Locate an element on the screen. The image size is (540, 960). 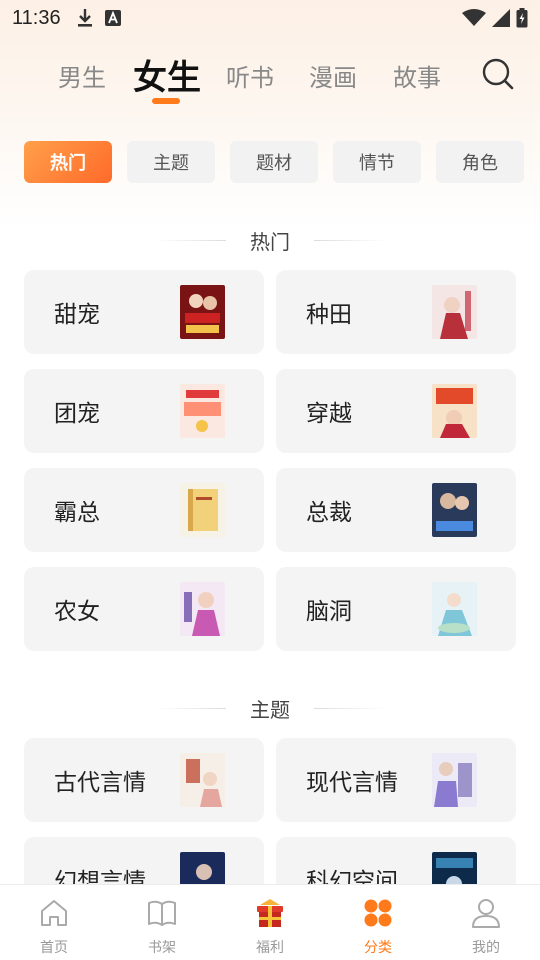
status-time: 11:36 is located at coordinates (36, 17).